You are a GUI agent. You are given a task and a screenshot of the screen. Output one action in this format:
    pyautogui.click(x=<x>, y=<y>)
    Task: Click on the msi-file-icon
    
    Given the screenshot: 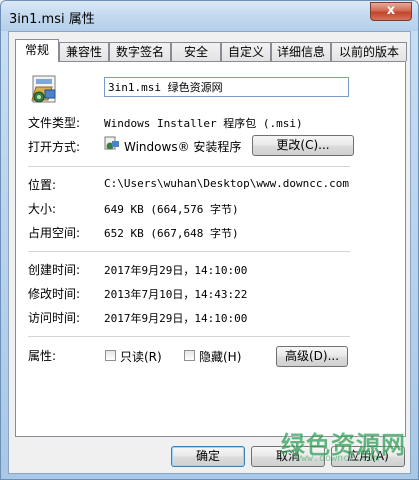 What is the action you would take?
    pyautogui.click(x=43, y=89)
    